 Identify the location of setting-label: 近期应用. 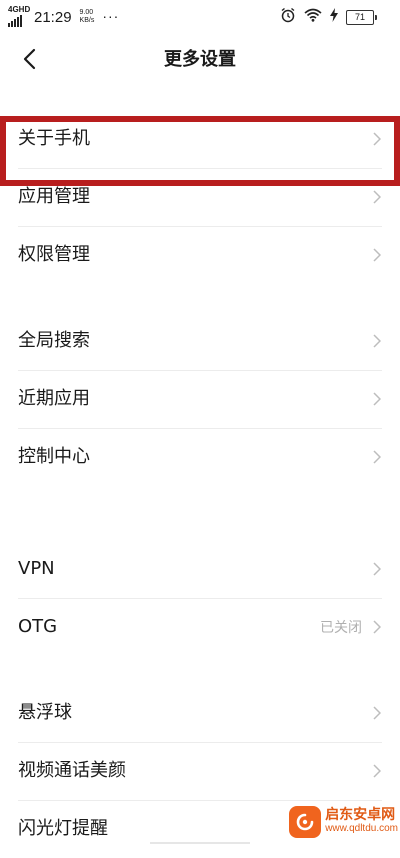
(54, 398).